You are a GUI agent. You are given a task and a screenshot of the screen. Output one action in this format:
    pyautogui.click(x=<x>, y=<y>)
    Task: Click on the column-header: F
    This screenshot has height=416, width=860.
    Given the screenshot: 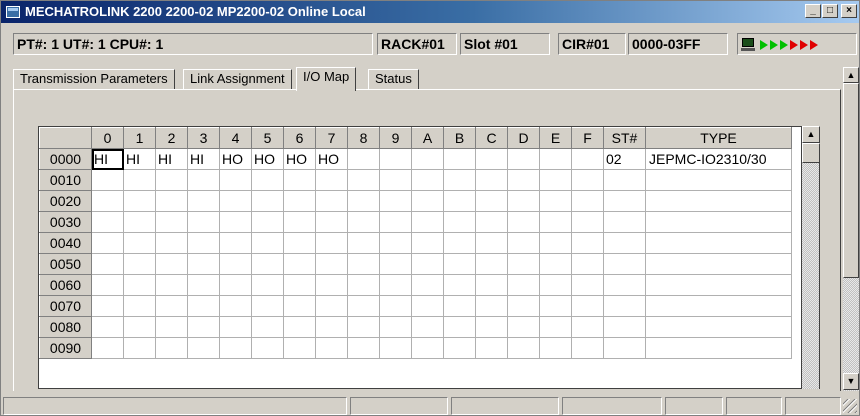 What is the action you would take?
    pyautogui.click(x=587, y=138)
    